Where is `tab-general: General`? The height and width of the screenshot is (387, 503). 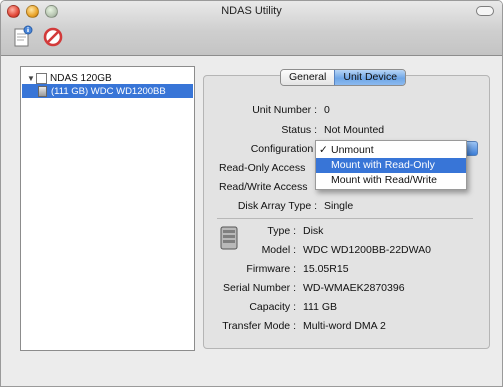
tab-general: General is located at coordinates (308, 77).